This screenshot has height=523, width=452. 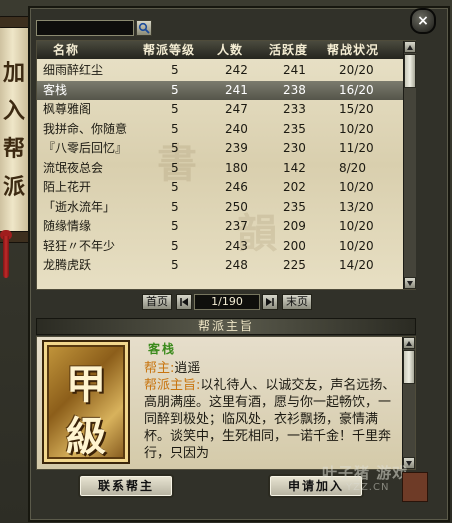 What do you see at coordinates (294, 265) in the screenshot?
I see `cell-activity: 225` at bounding box center [294, 265].